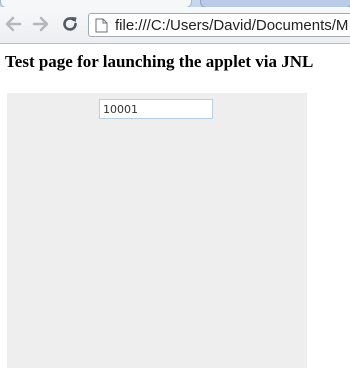 This screenshot has width=350, height=368. I want to click on back-arrow-icon, so click(13, 24).